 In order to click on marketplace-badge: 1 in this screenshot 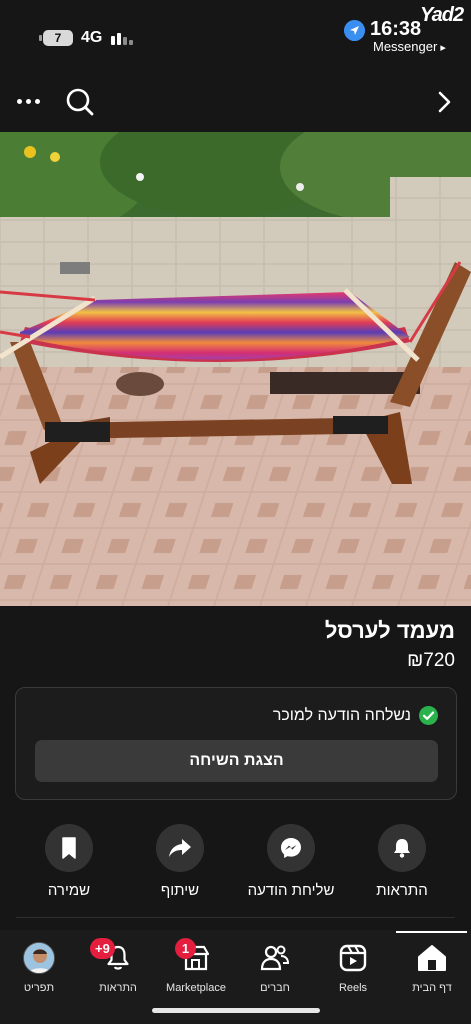, I will do `click(185, 948)`.